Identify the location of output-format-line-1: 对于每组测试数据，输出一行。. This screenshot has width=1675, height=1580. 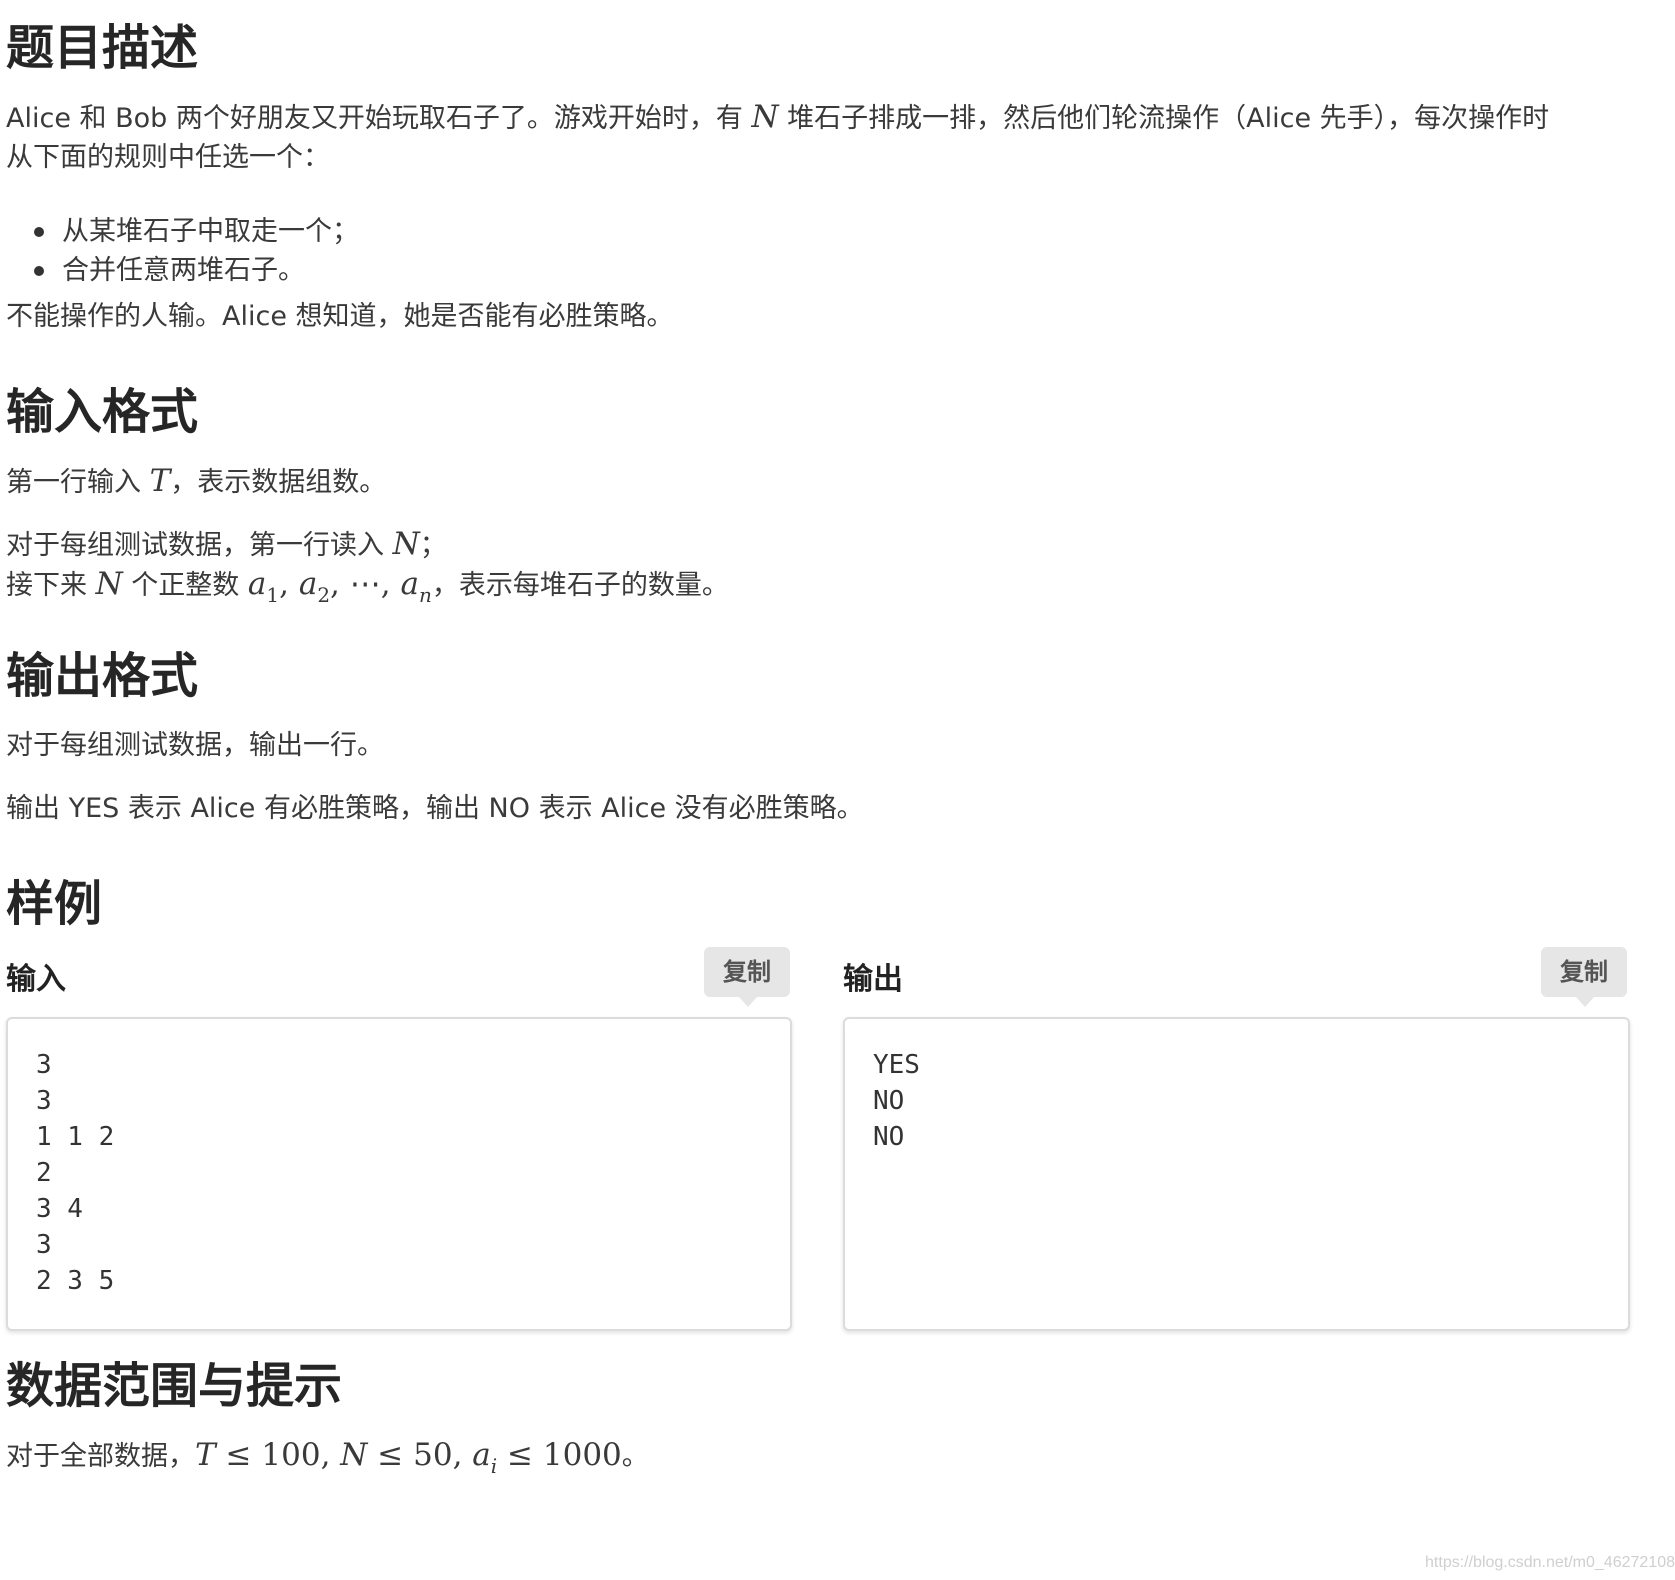
(195, 745).